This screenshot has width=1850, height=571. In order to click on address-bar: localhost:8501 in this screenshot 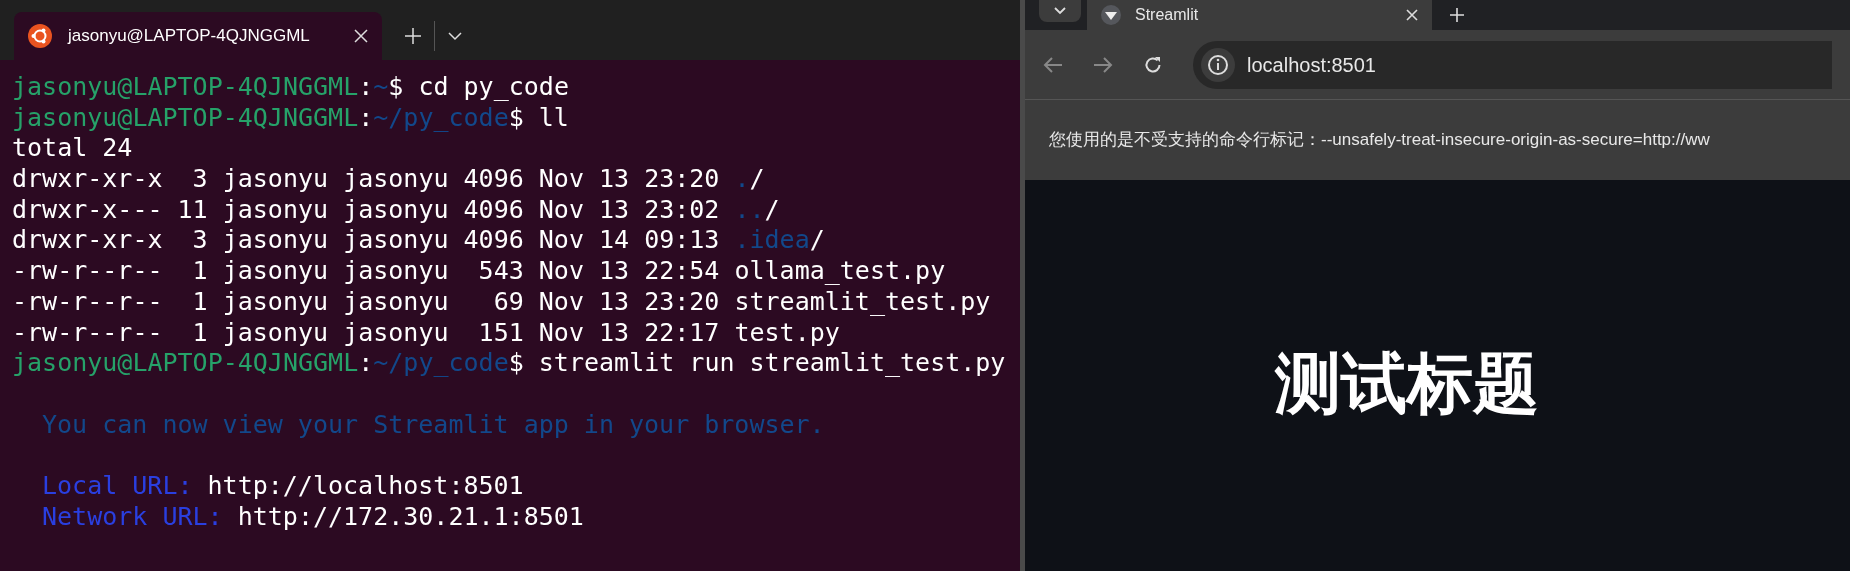, I will do `click(1512, 64)`.